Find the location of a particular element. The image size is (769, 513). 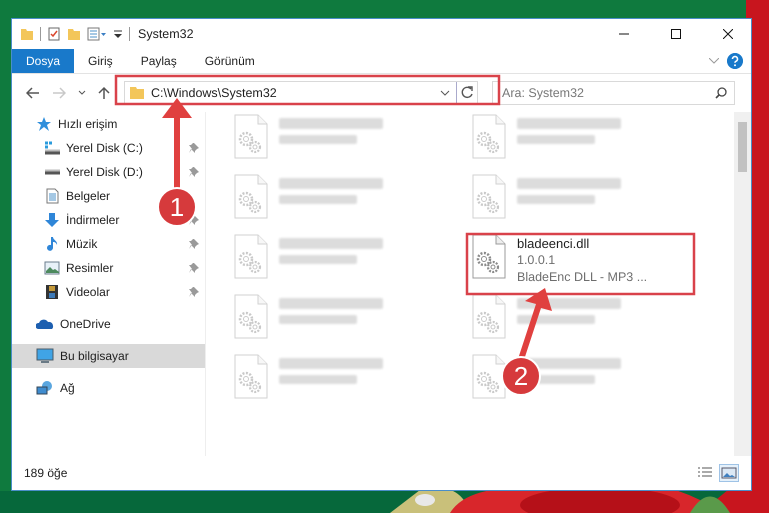

item-count: 189 öğe is located at coordinates (46, 473).